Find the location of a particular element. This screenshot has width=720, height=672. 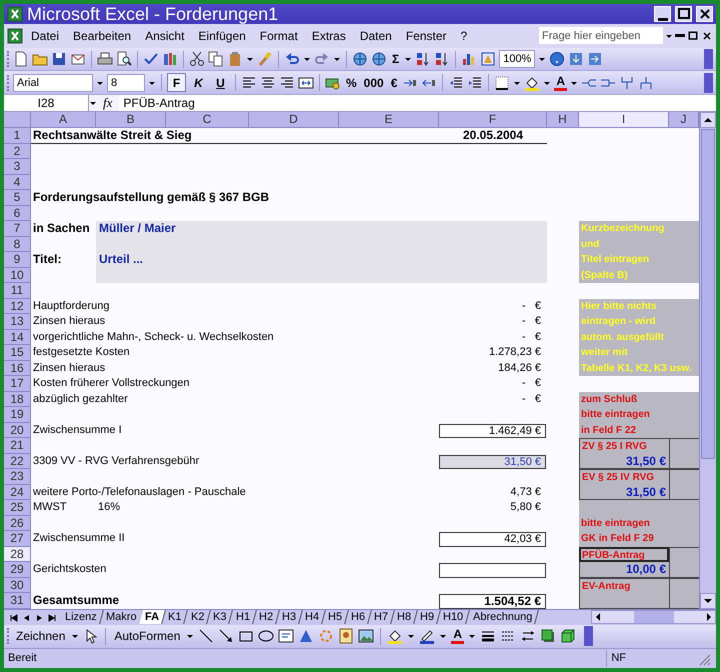

menu-item: Ansicht is located at coordinates (164, 36).